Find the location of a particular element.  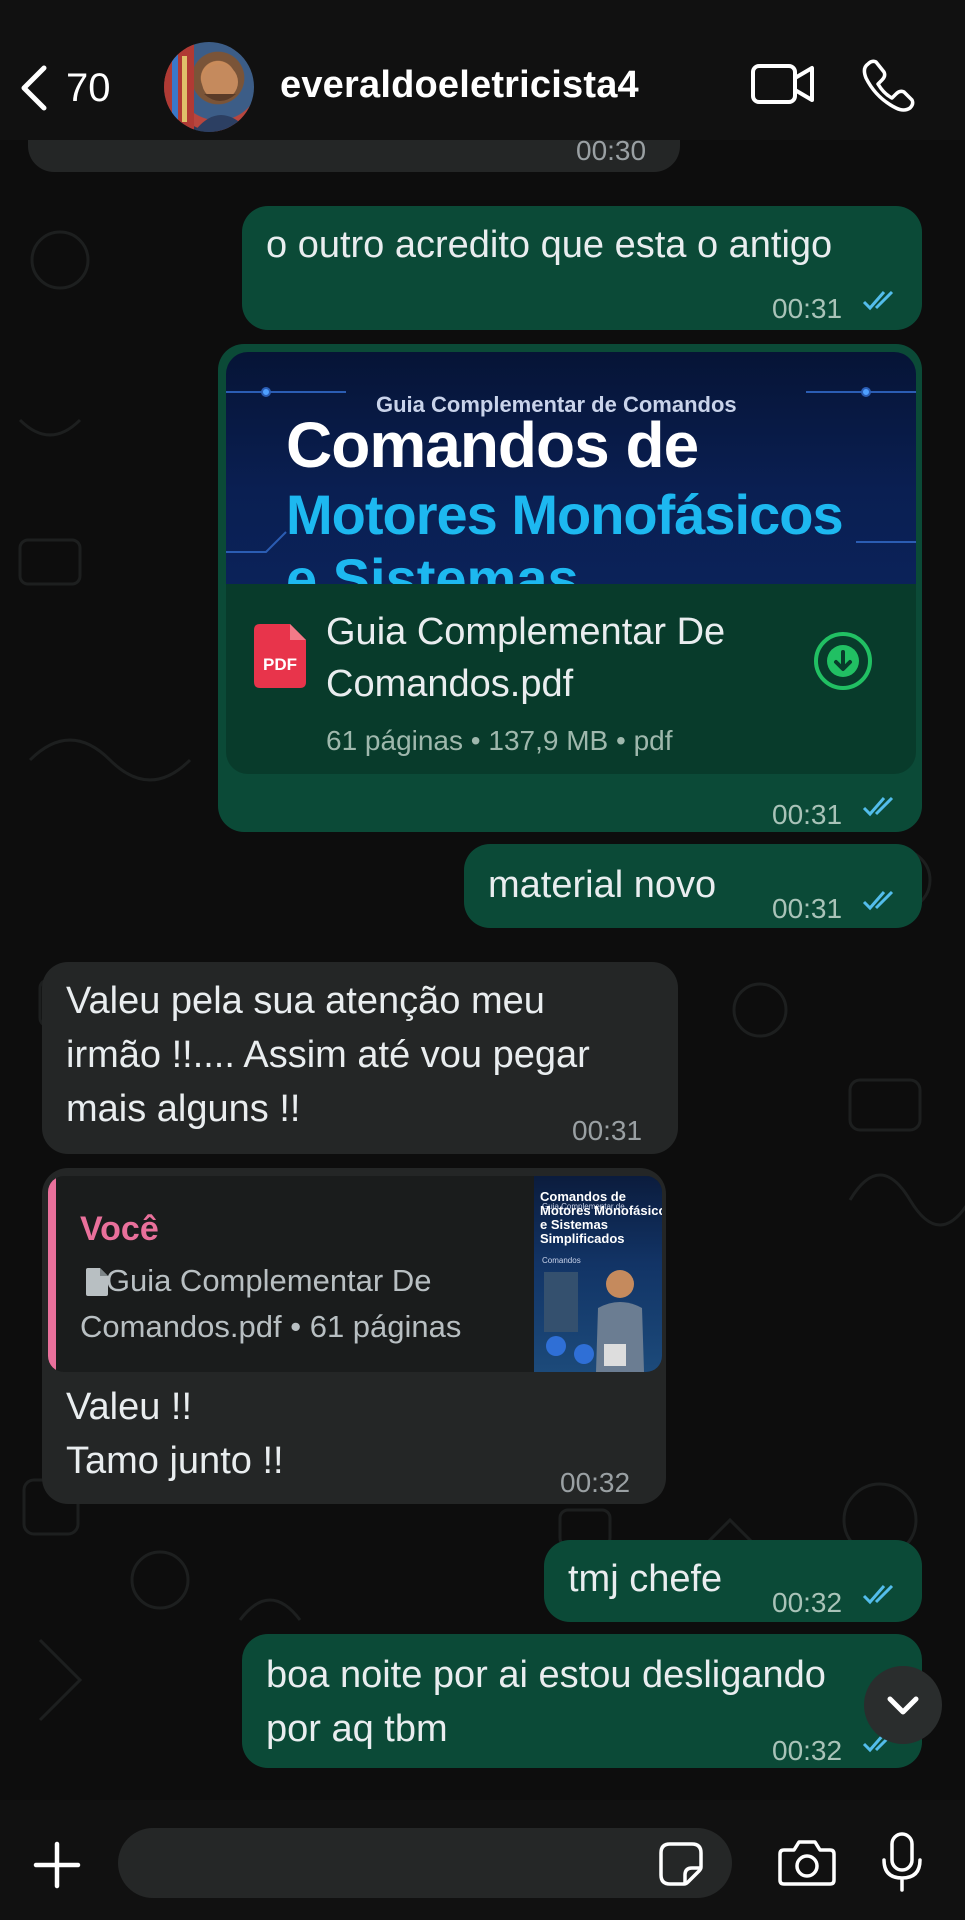

video-call-icon is located at coordinates (782, 84).